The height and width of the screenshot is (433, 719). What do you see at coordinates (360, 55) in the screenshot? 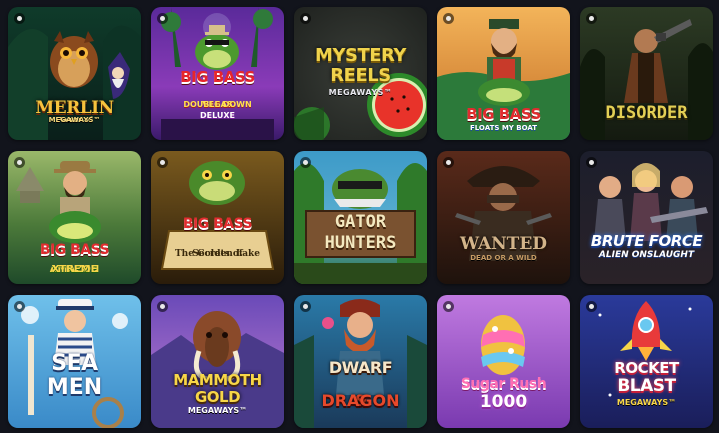
I see `game-title: MYSTERY` at bounding box center [360, 55].